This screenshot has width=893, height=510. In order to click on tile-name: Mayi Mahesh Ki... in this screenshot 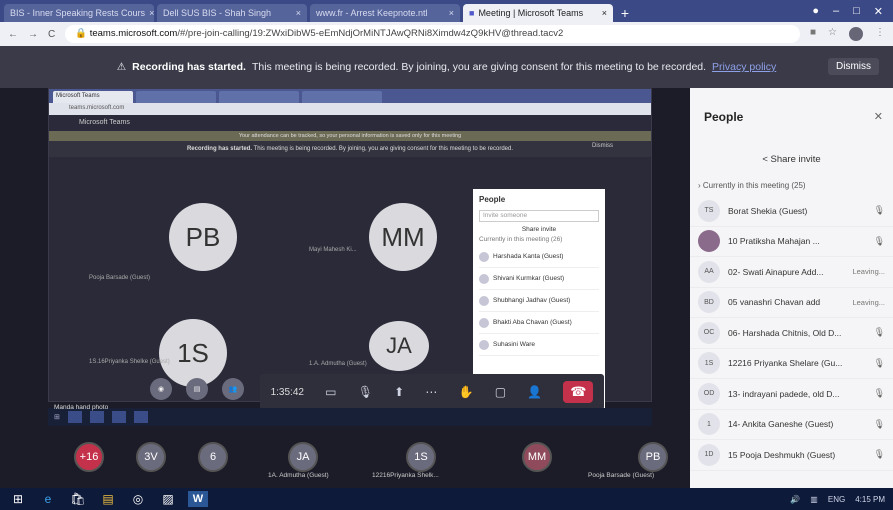, I will do `click(333, 250)`.